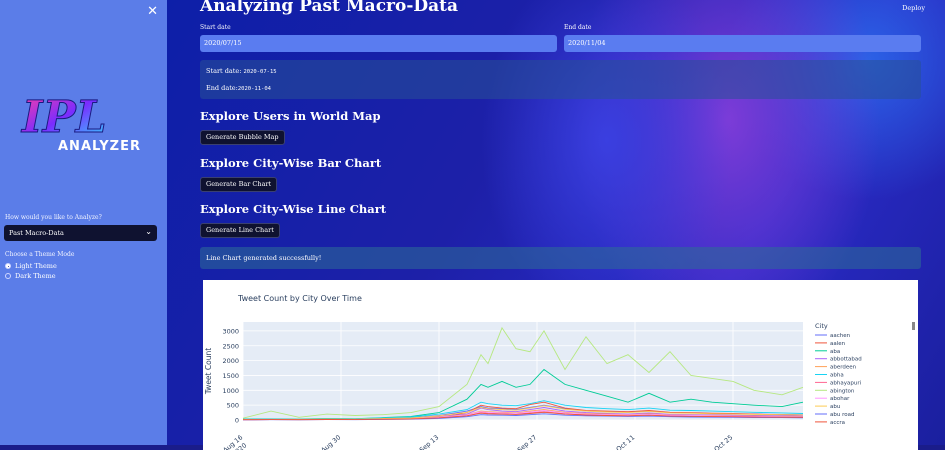 This screenshot has height=450, width=945. What do you see at coordinates (35, 276) in the screenshot?
I see `radio-label: Dark Theme` at bounding box center [35, 276].